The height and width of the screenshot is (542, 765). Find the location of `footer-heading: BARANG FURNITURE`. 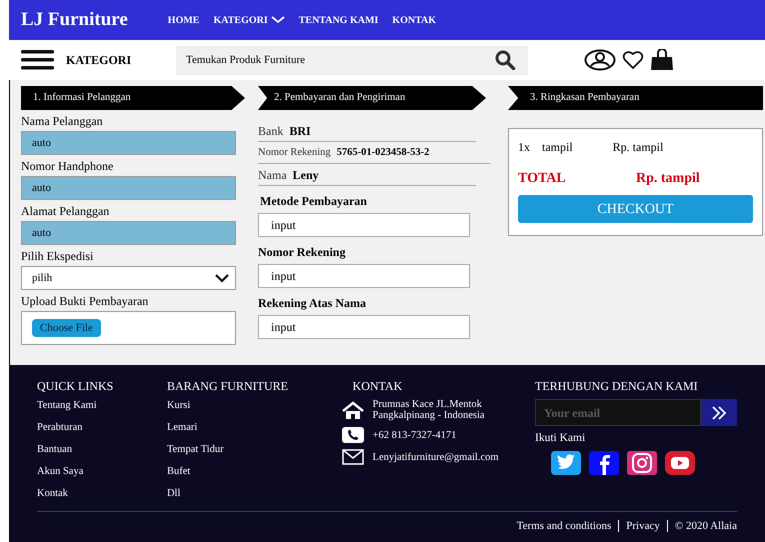

footer-heading: BARANG FURNITURE is located at coordinates (227, 386).